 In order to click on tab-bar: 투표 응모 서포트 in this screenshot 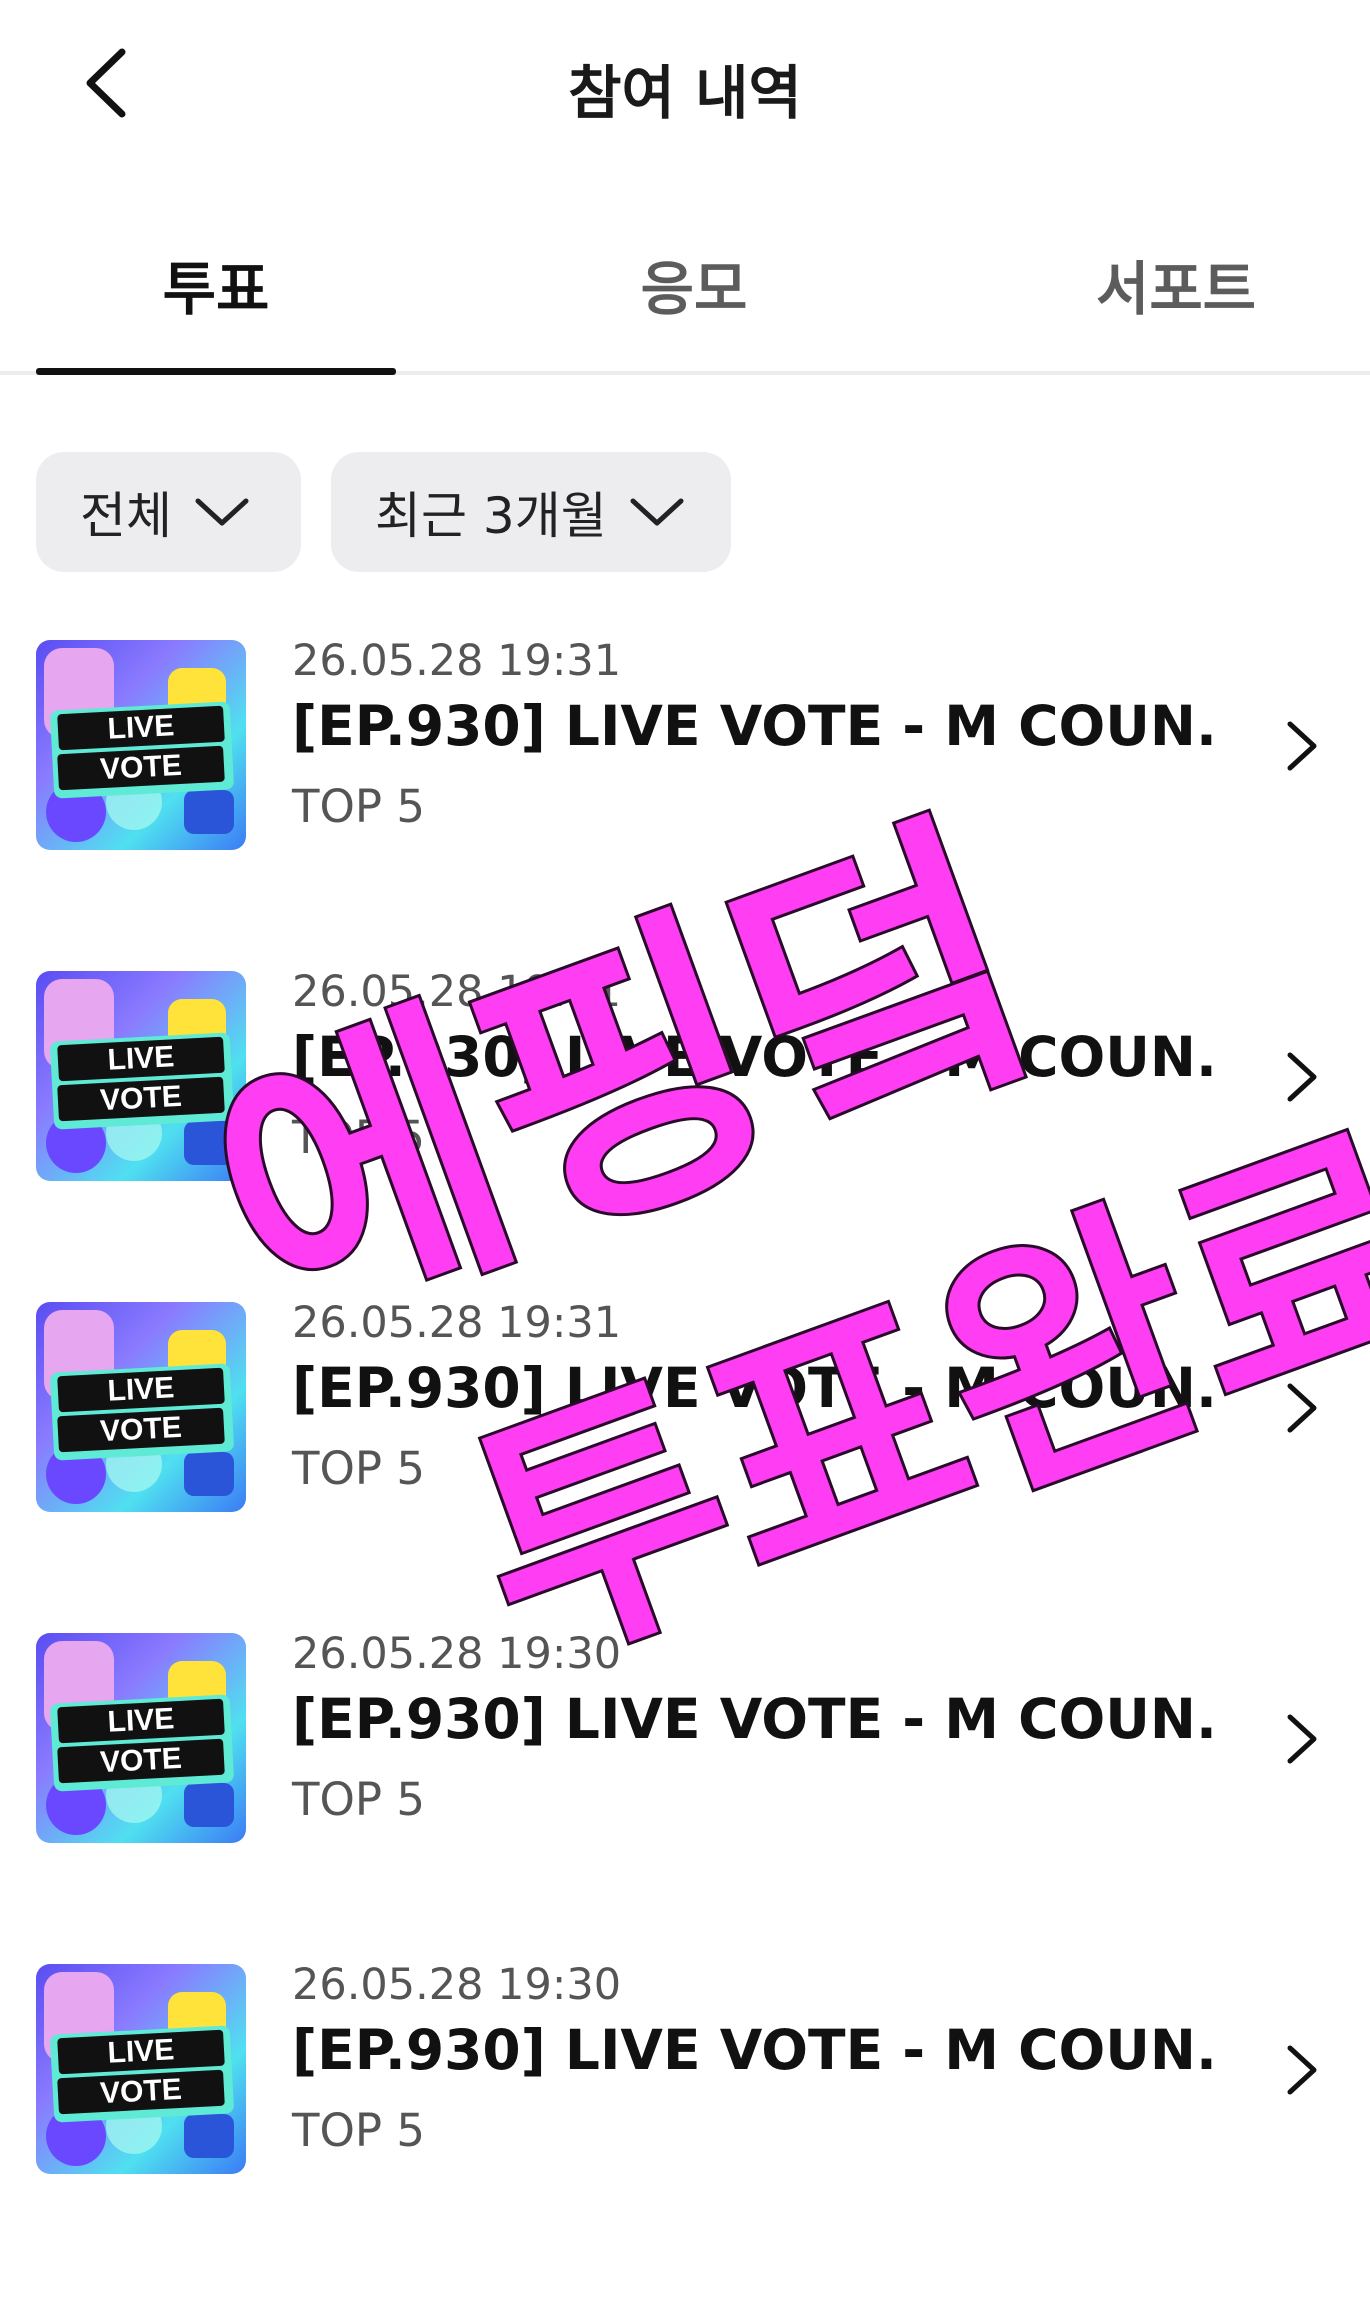, I will do `click(685, 297)`.